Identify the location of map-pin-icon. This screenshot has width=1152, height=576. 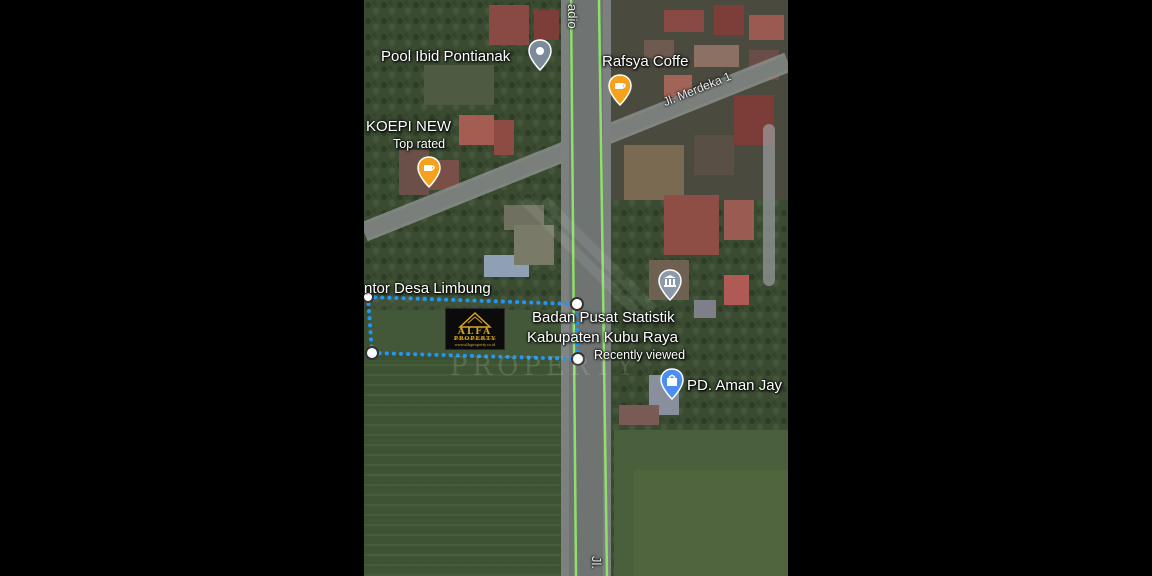
(540, 56).